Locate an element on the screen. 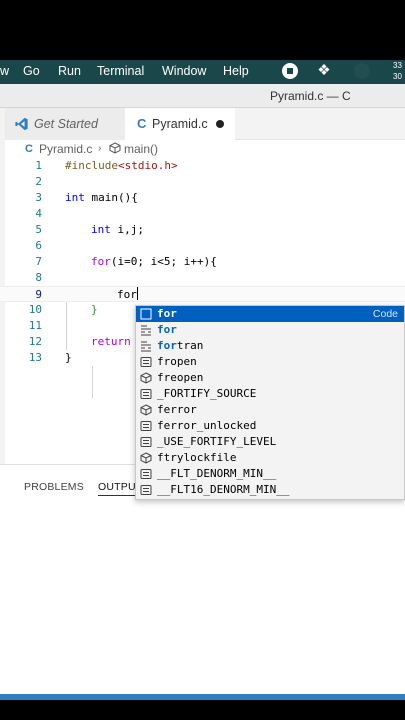 The width and height of the screenshot is (405, 720). suggestion-item: freopen is located at coordinates (270, 378).